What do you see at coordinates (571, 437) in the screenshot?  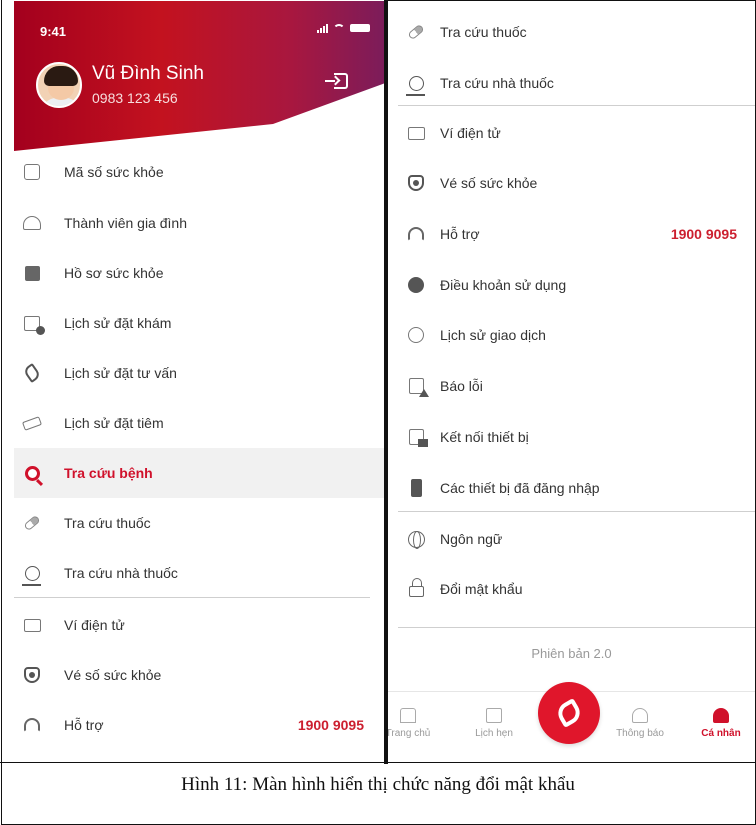 I see `menu-item-connect-device: Kết nối thiết bị` at bounding box center [571, 437].